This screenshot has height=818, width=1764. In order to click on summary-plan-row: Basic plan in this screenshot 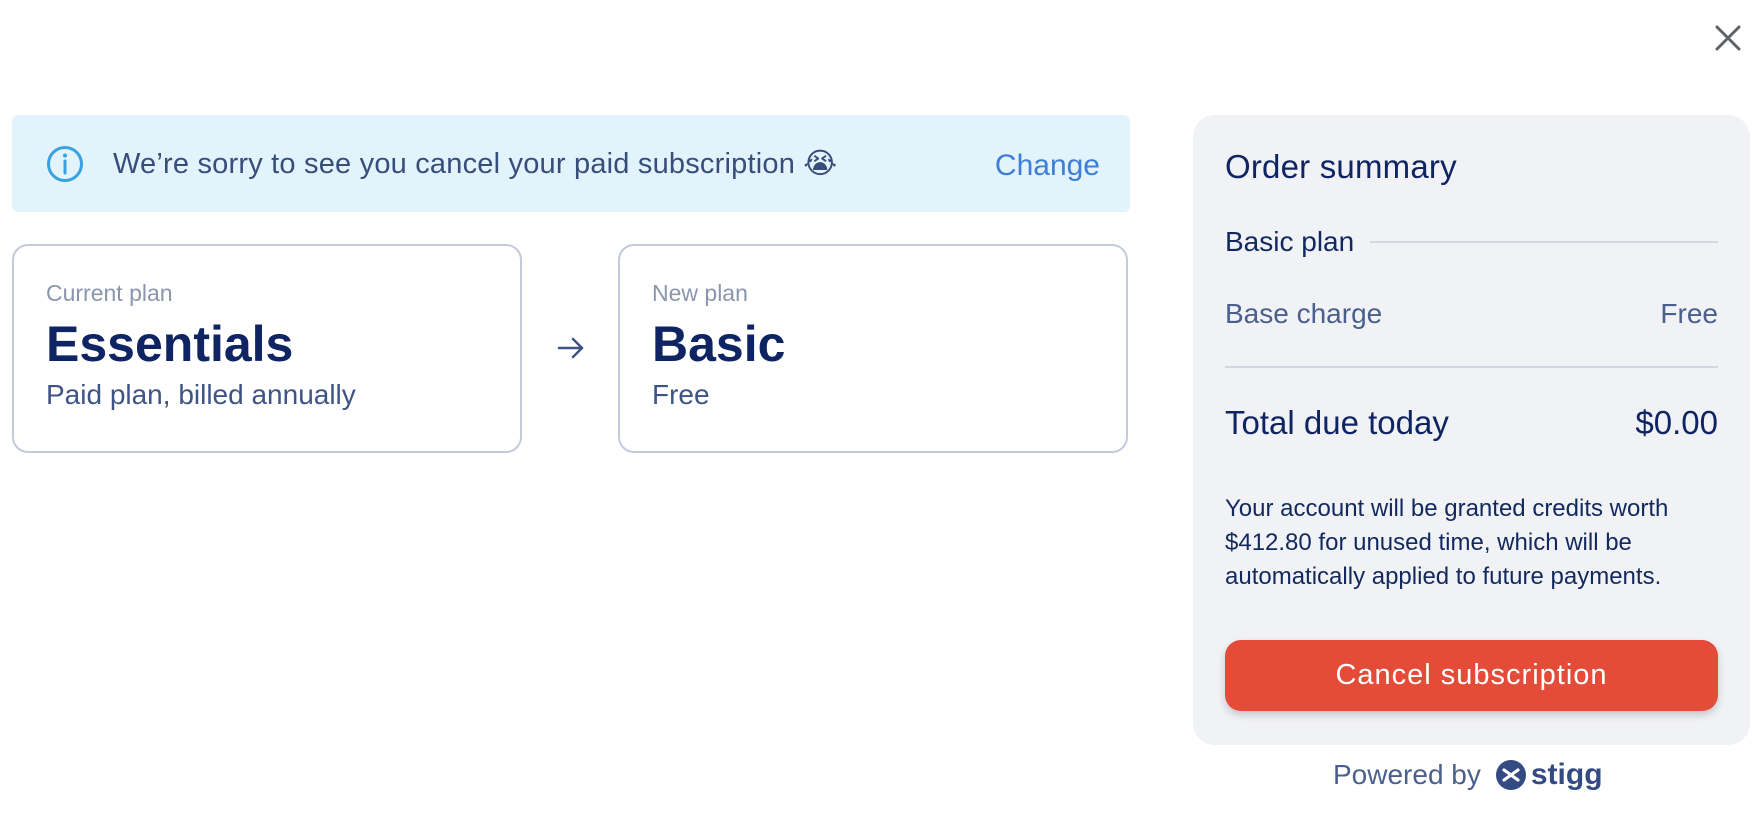, I will do `click(1471, 242)`.